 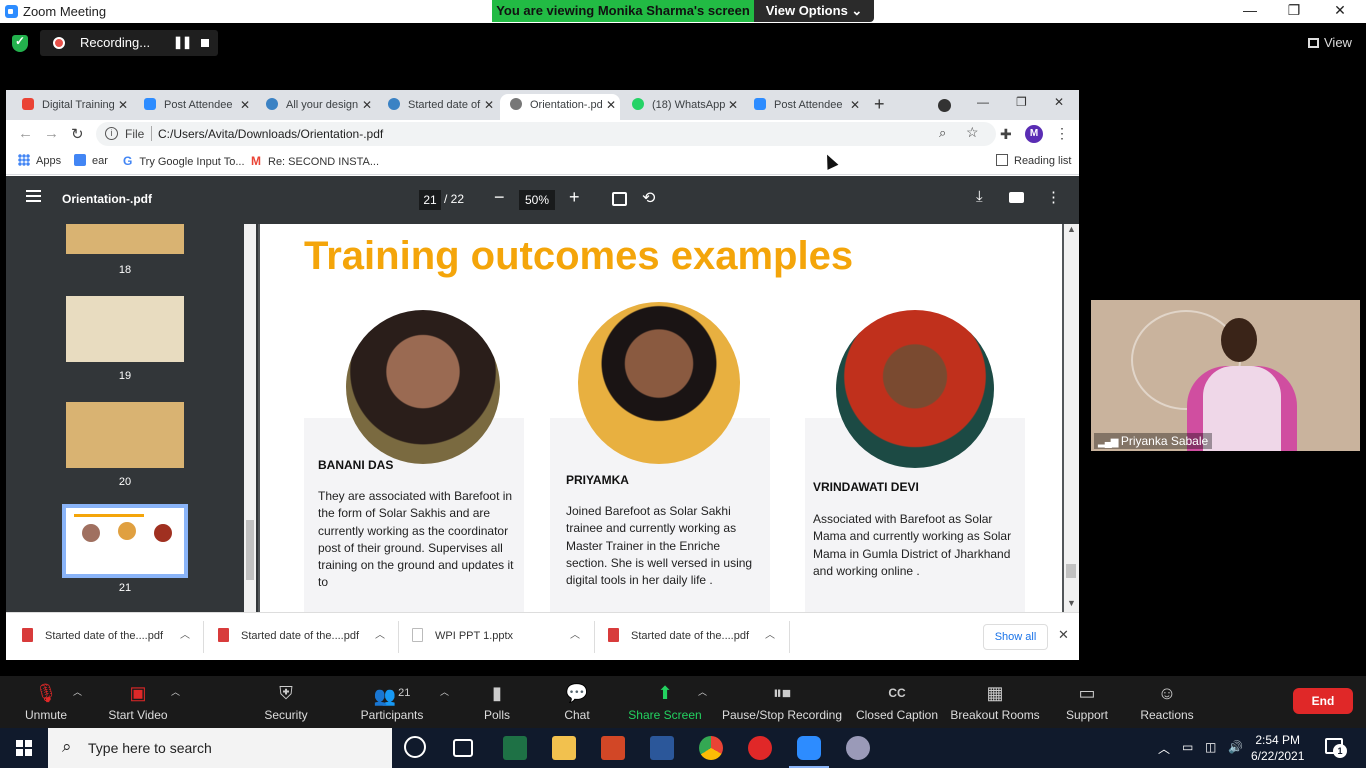 I want to click on zoom-level-input: 50%, so click(x=537, y=200).